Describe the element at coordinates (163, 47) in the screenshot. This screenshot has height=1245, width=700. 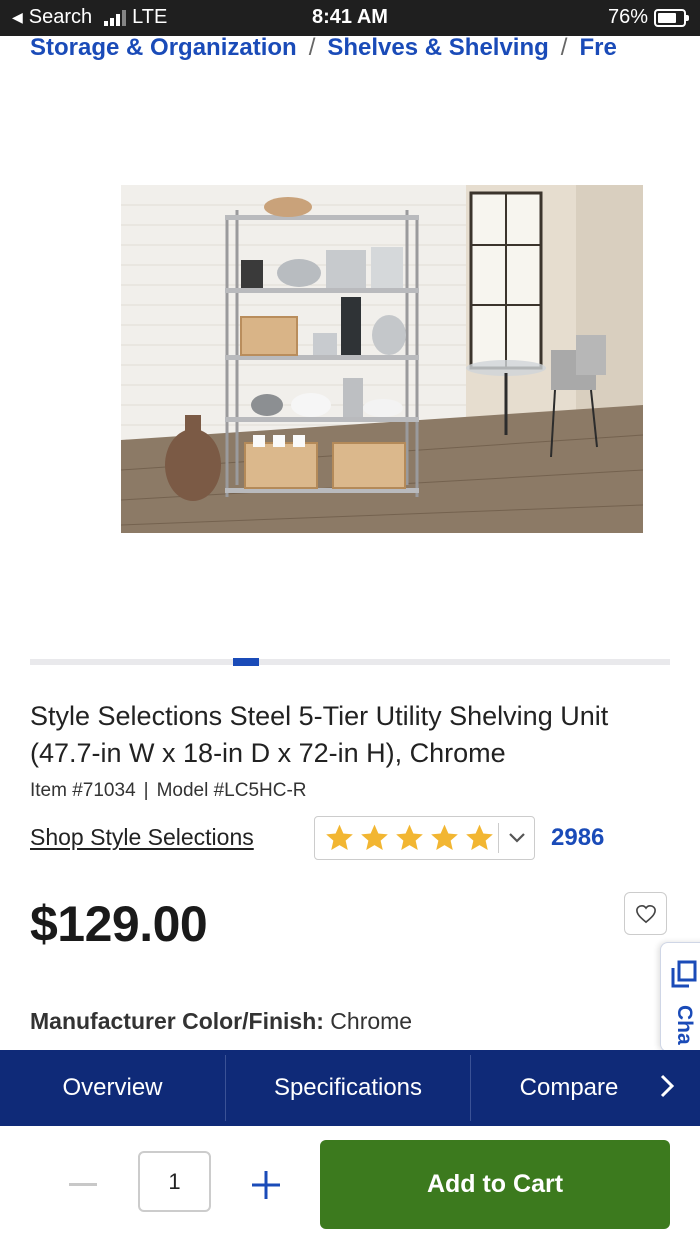
I see `breadcrumb-item-storage: Storage & Organization` at that location.